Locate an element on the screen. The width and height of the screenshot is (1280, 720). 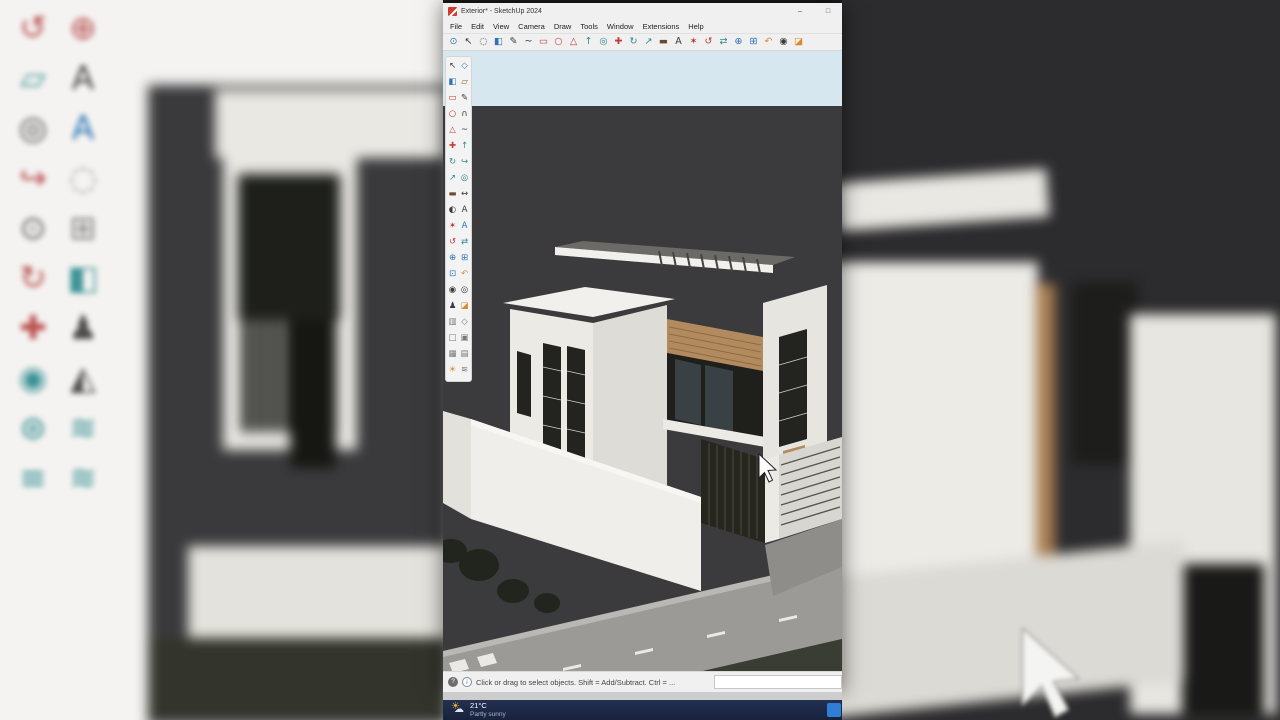
section-plane-icon: ◪ is located at coordinates (798, 42).